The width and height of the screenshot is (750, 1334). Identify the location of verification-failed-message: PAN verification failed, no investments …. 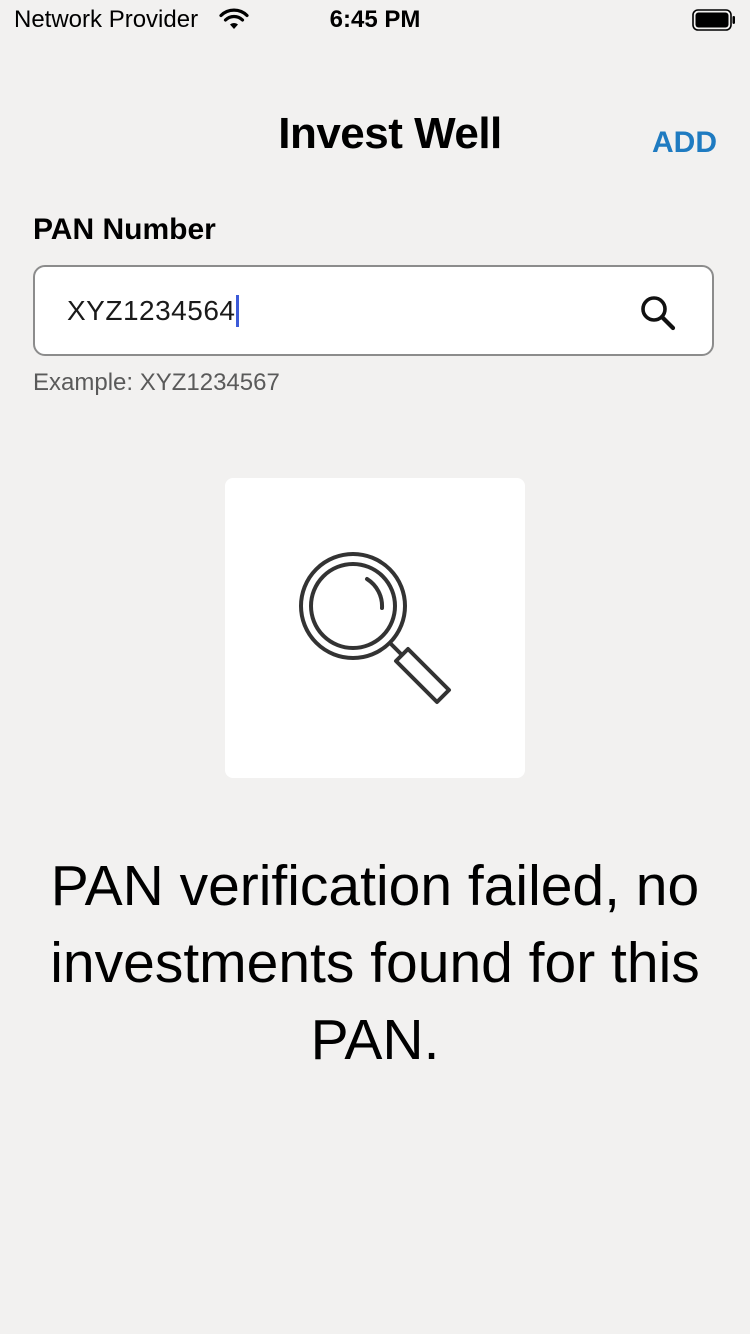
(375, 963).